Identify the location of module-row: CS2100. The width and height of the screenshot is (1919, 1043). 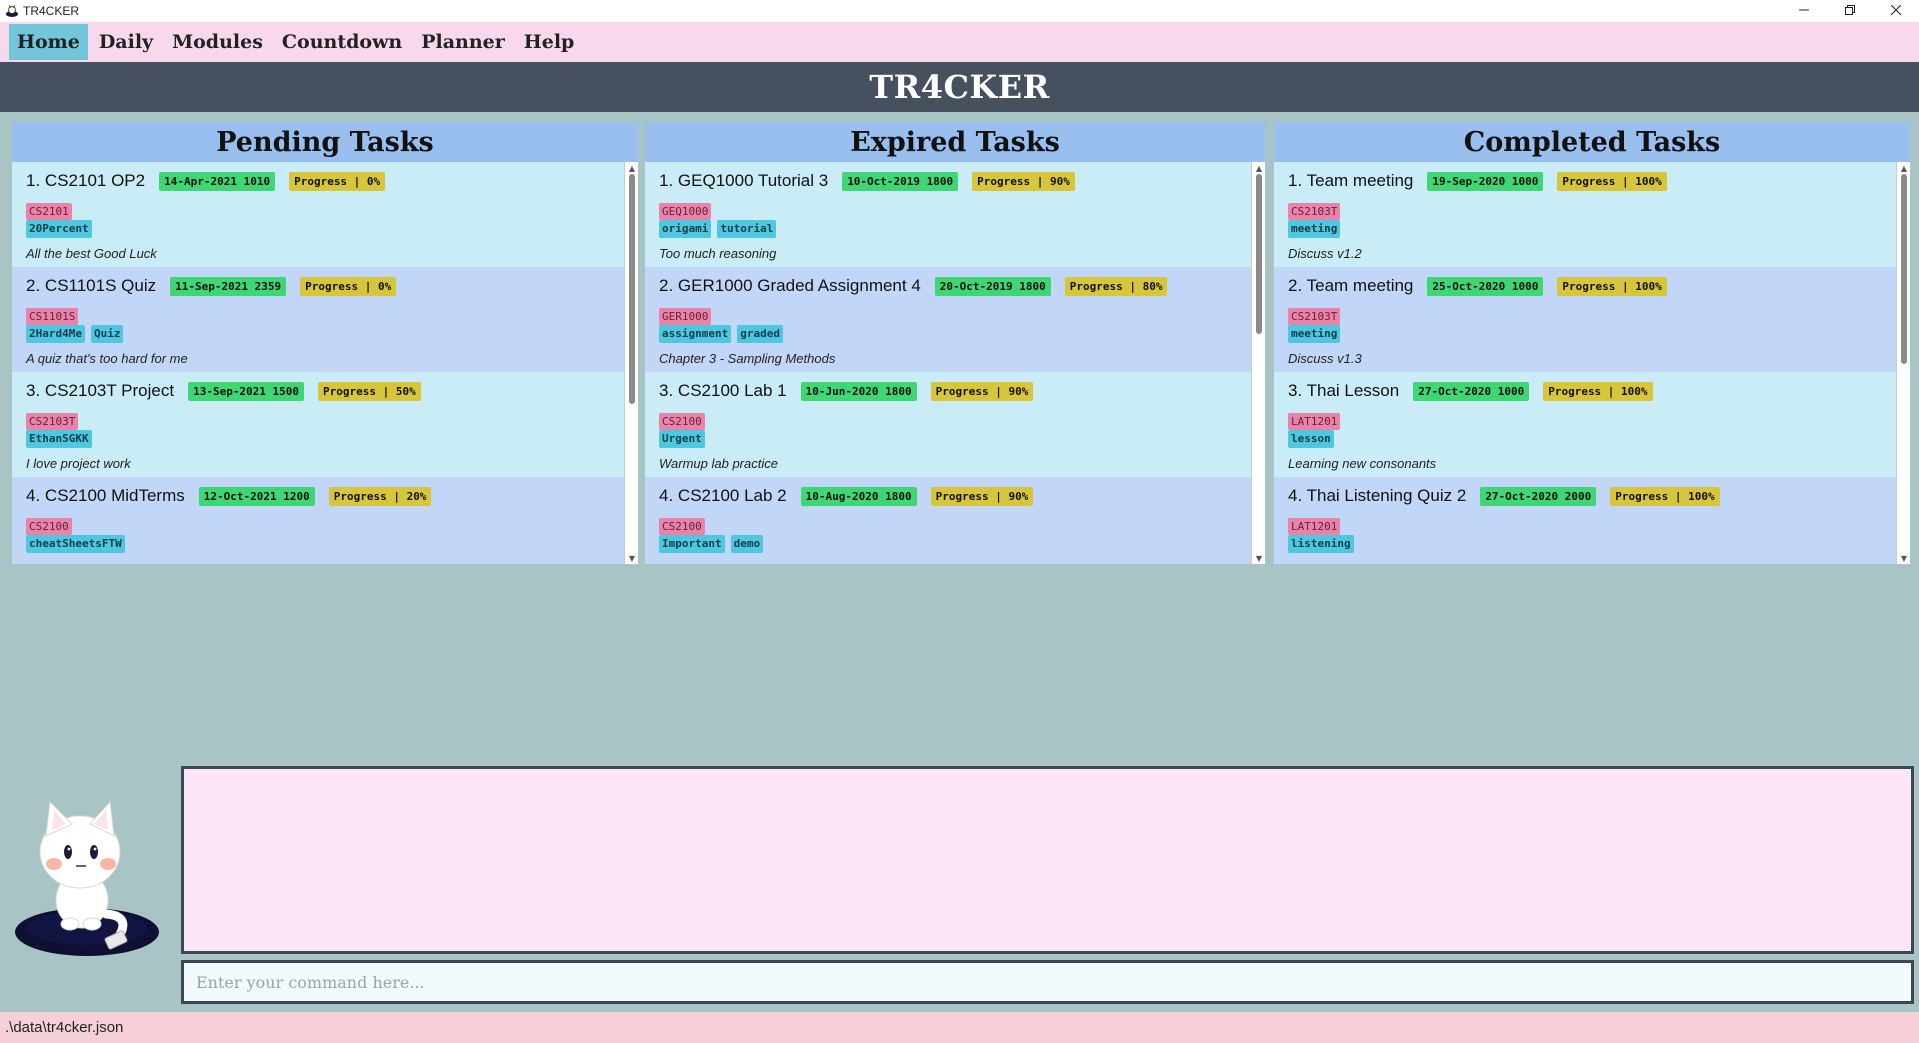
(948, 525).